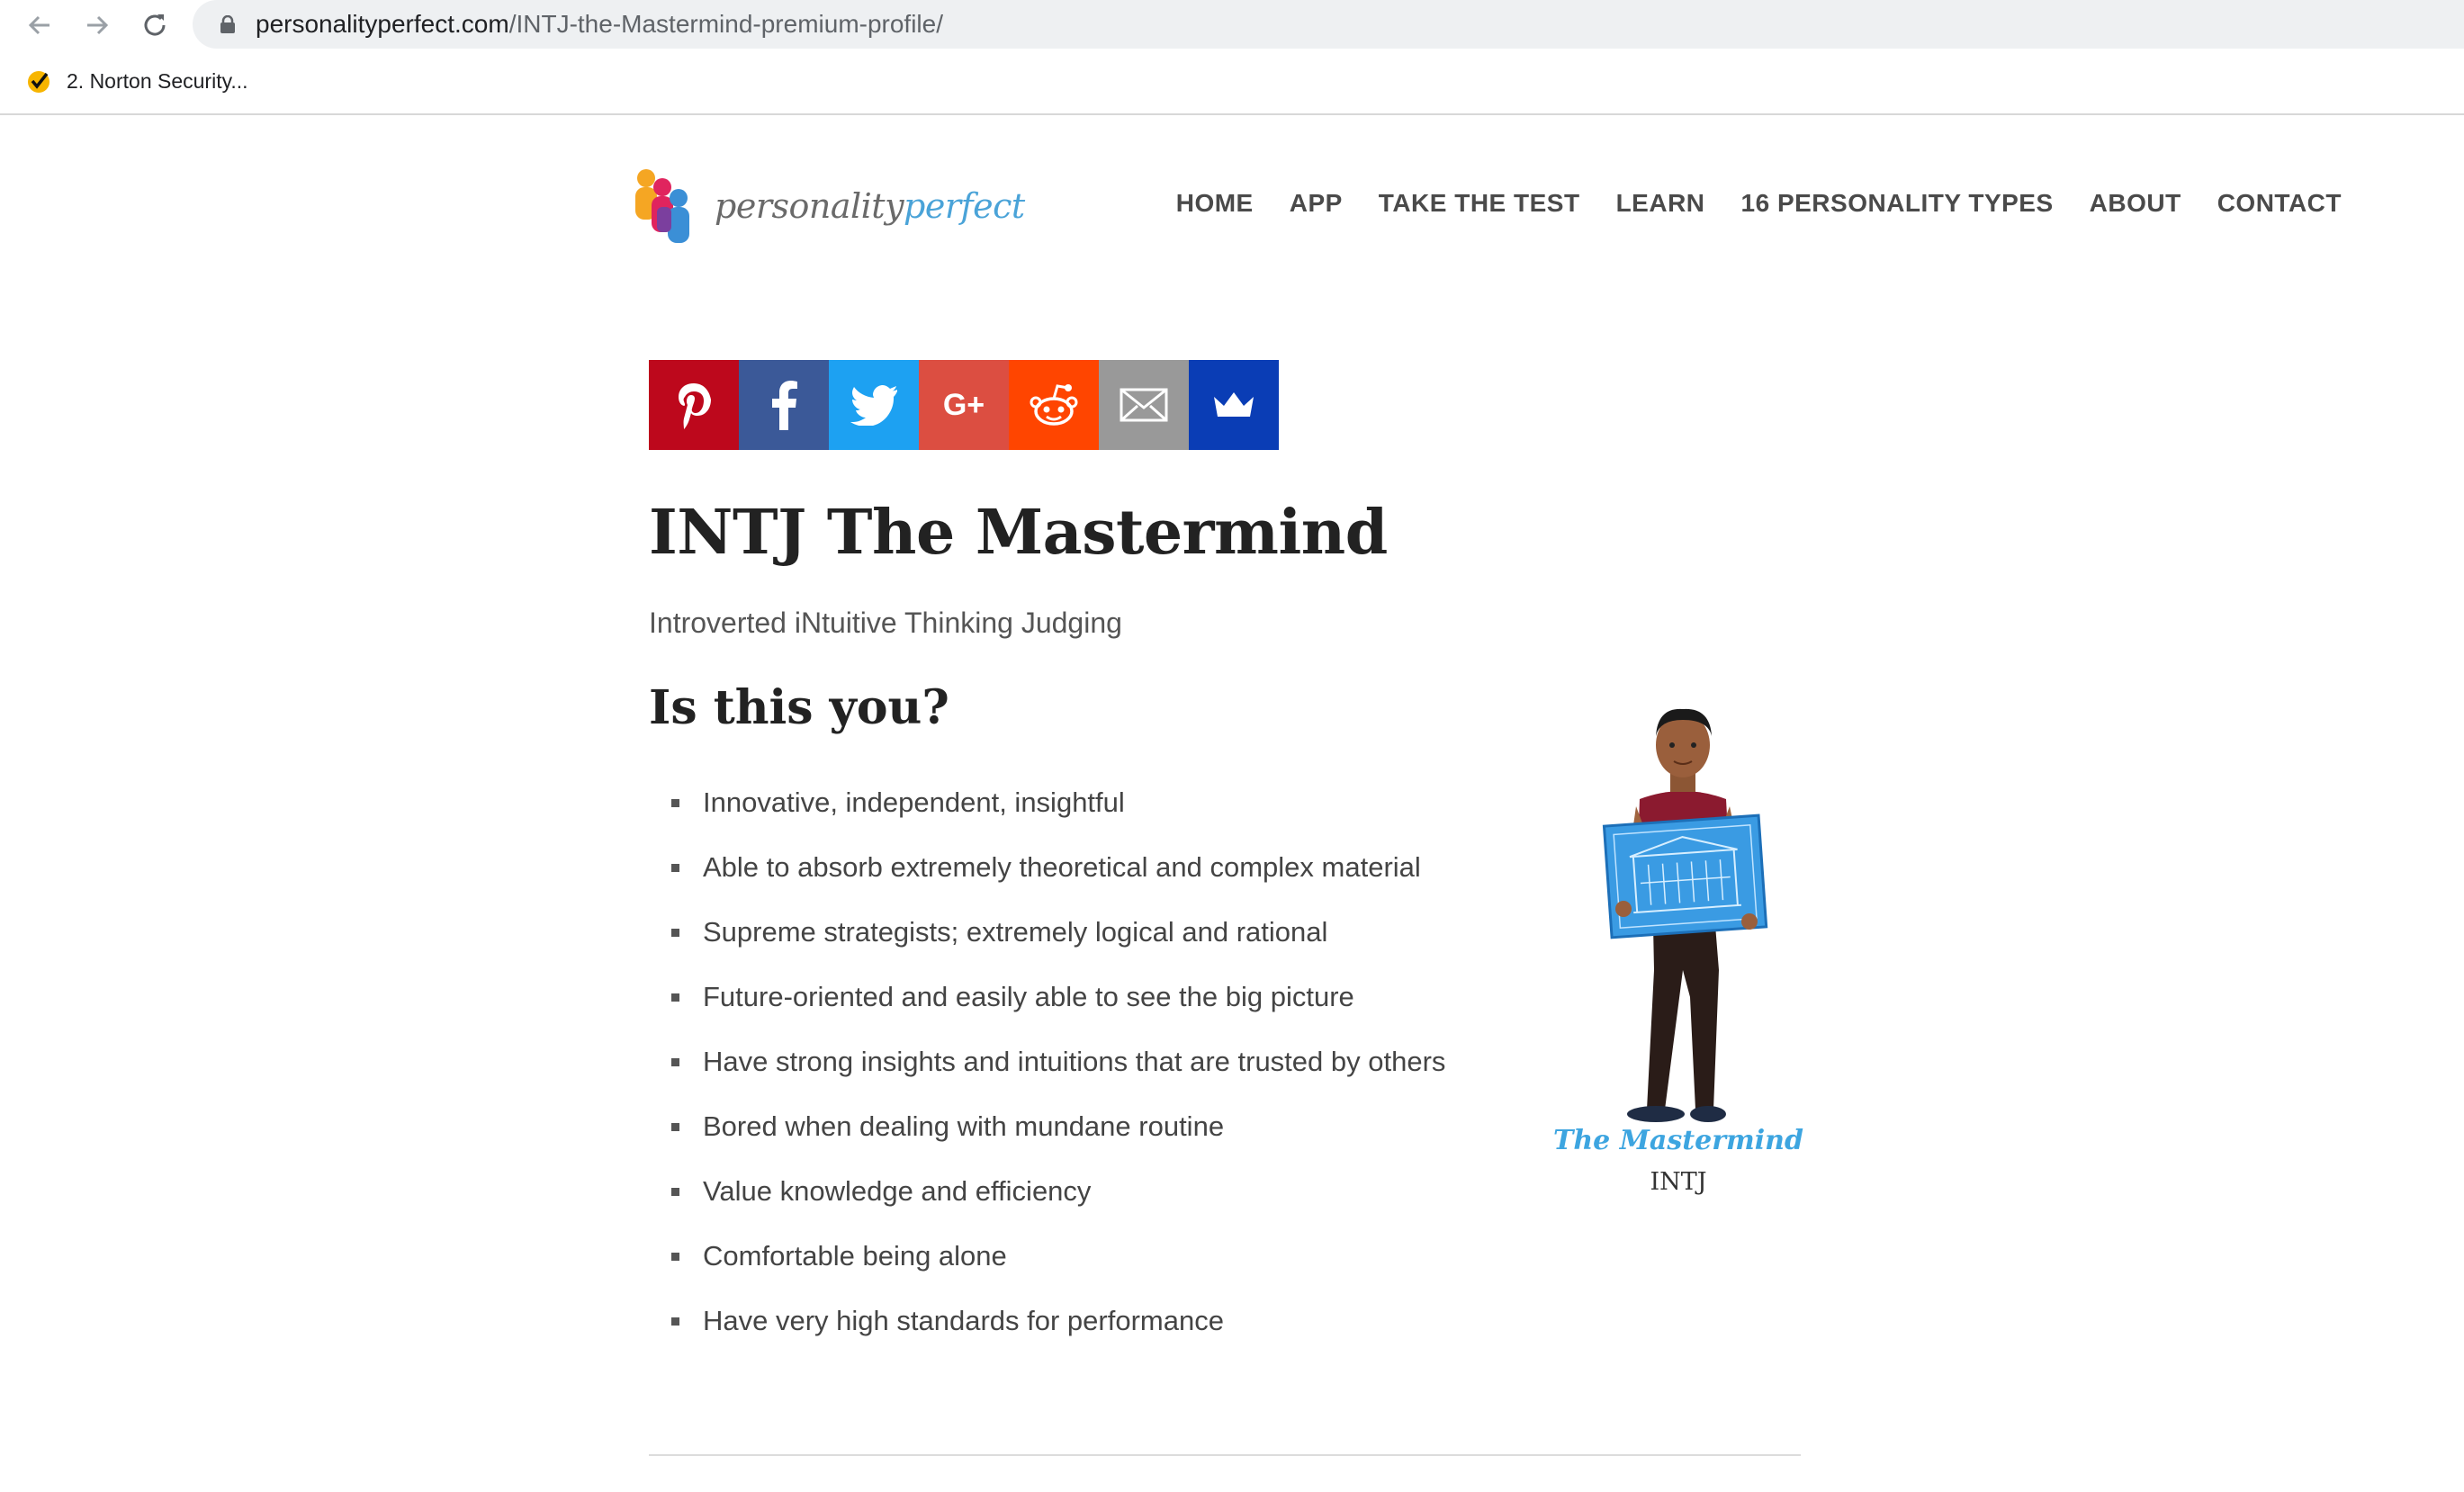  I want to click on logo-text-part1: personality, so click(809, 206).